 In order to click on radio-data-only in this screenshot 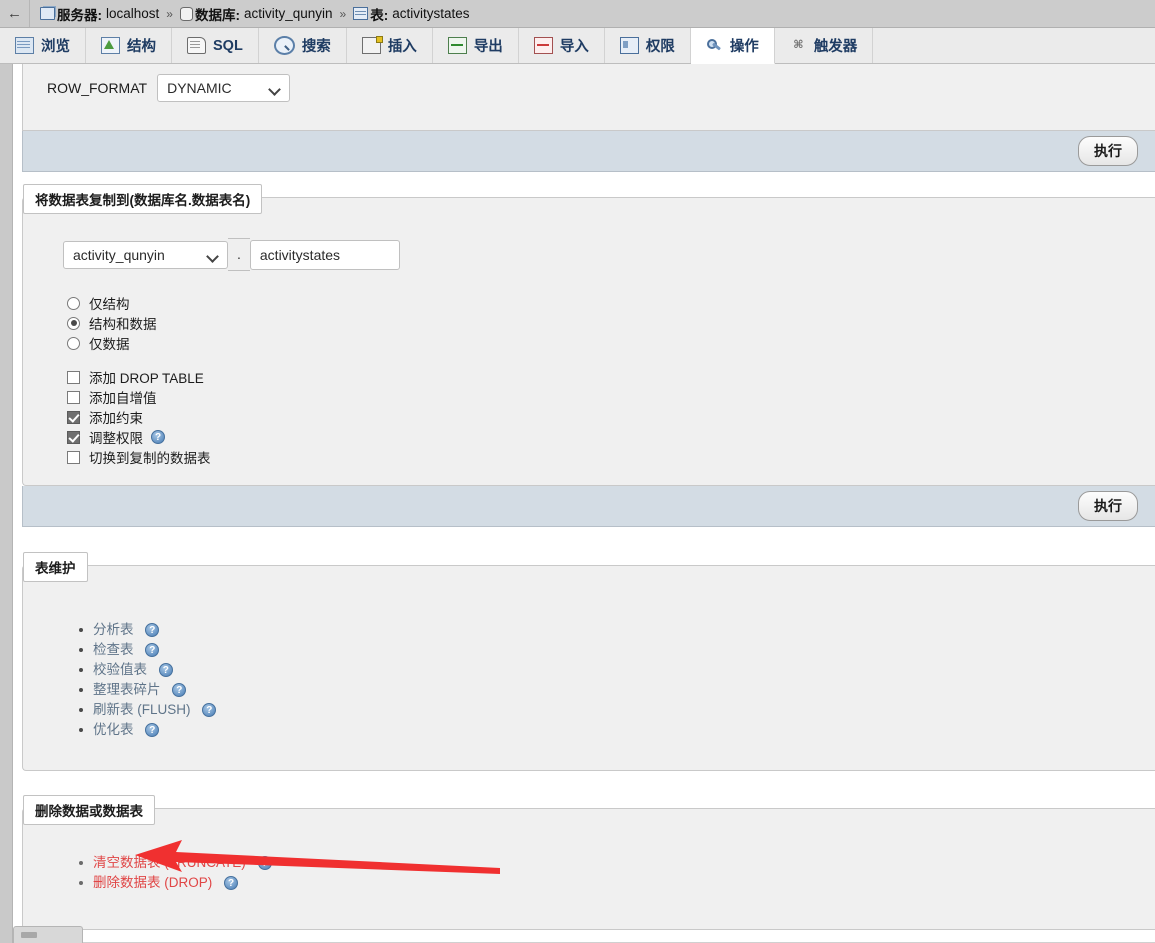, I will do `click(73, 343)`.